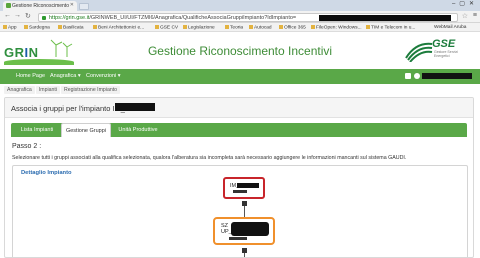 This screenshot has width=480, height=258. What do you see at coordinates (465, 16) in the screenshot?
I see `bookmark-star-icon: ☆` at bounding box center [465, 16].